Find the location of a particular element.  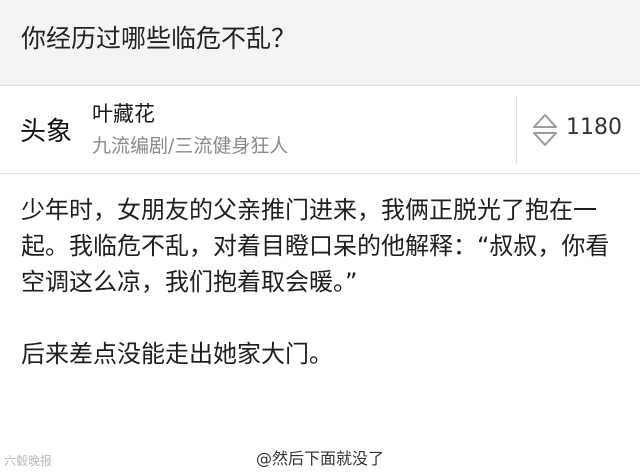

avatar: 头象 is located at coordinates (47, 129).